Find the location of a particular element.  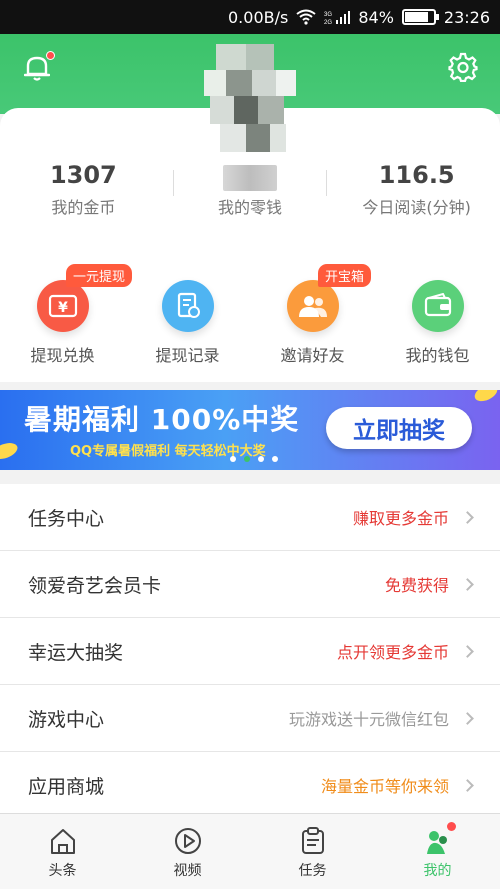

change-value-blurred is located at coordinates (250, 178).